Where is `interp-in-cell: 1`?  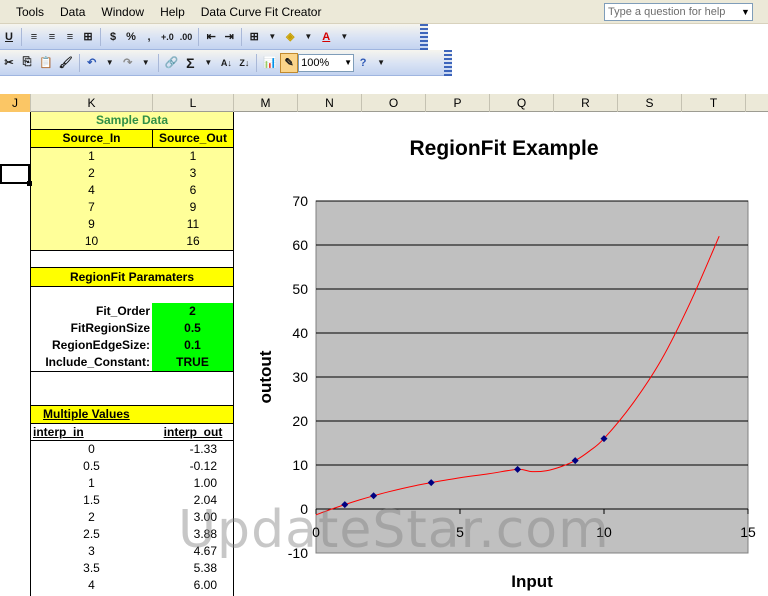
interp-in-cell: 1 is located at coordinates (91, 483).